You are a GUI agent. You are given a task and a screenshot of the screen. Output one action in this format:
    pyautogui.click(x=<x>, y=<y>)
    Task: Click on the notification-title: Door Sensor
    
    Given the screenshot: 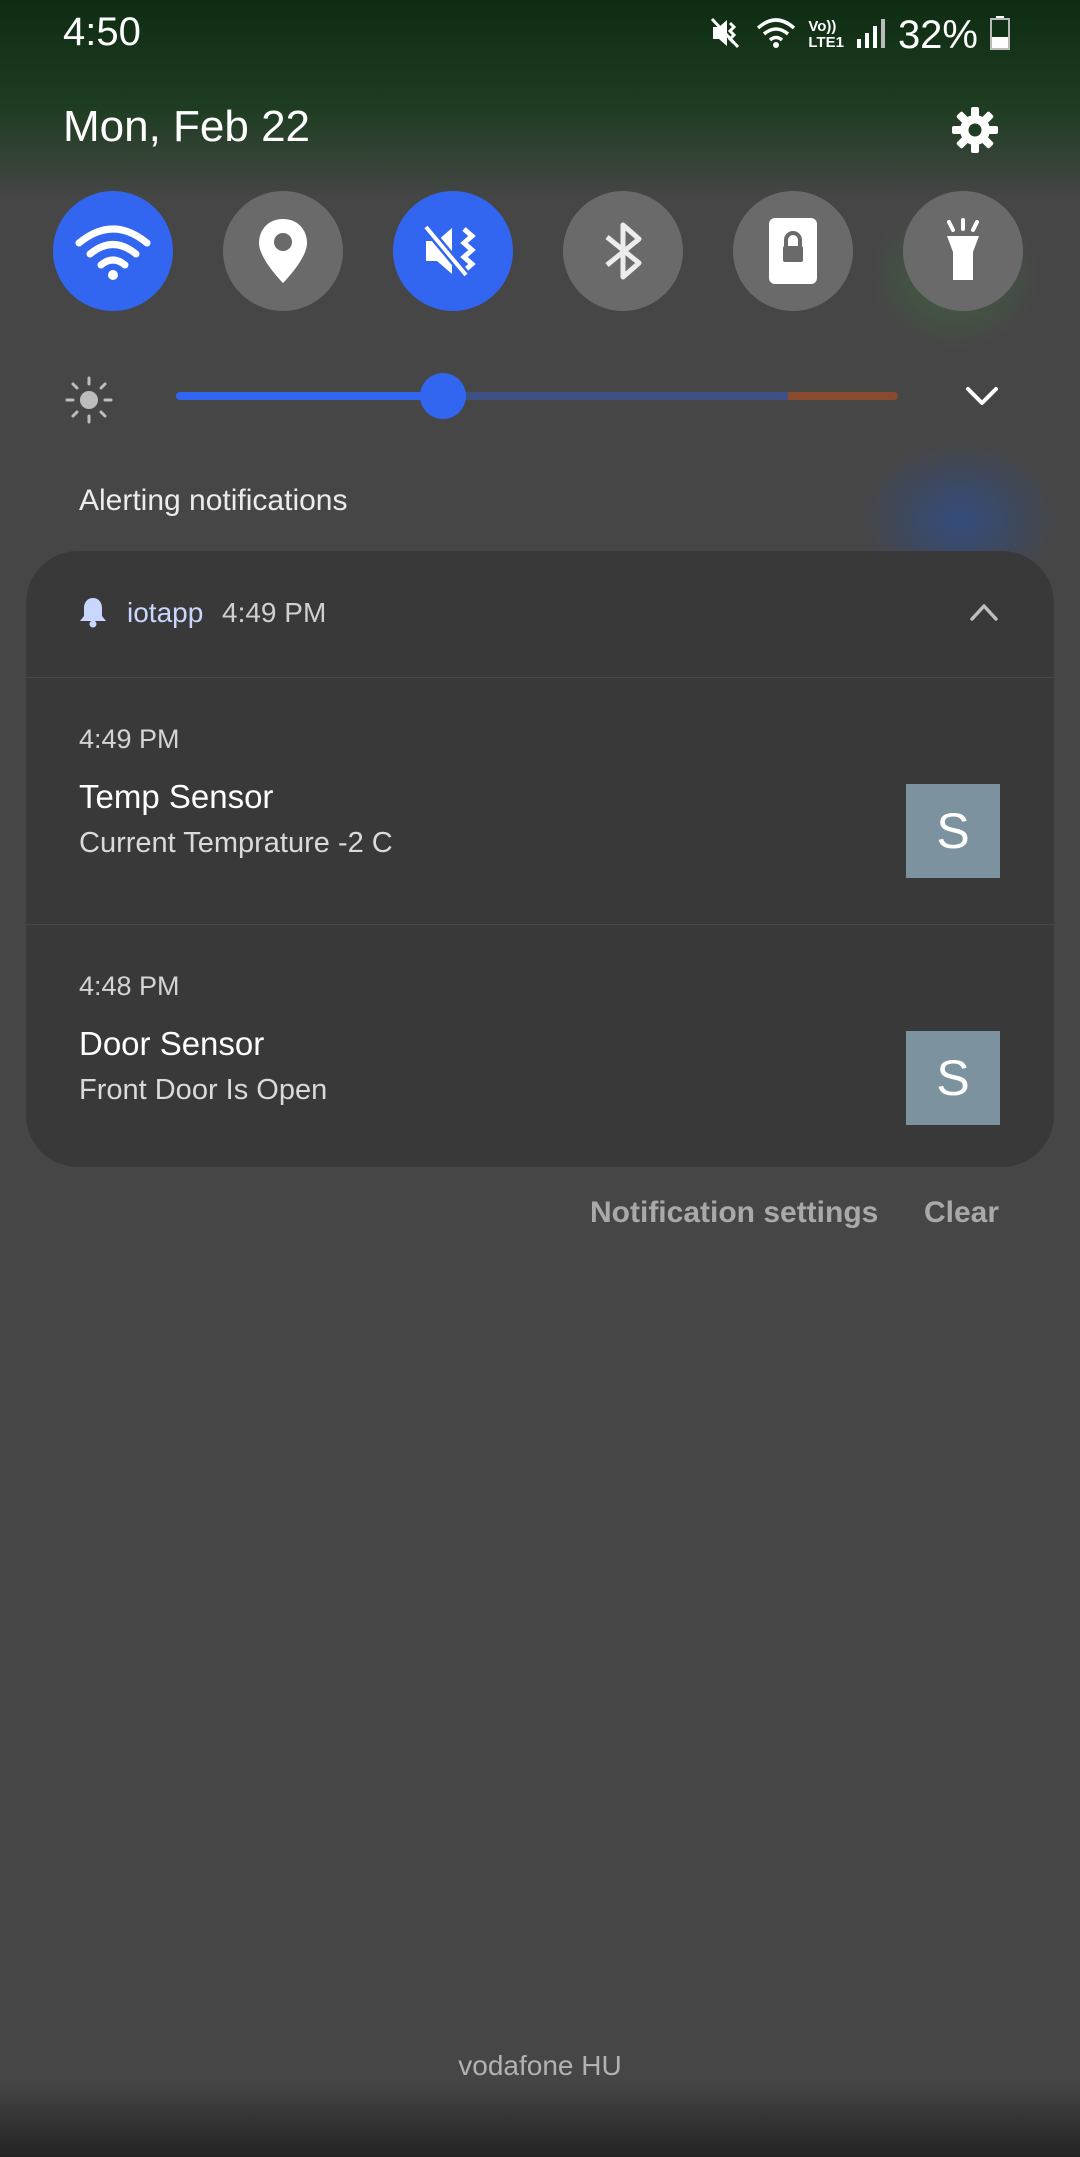 What is the action you would take?
    pyautogui.click(x=172, y=1043)
    